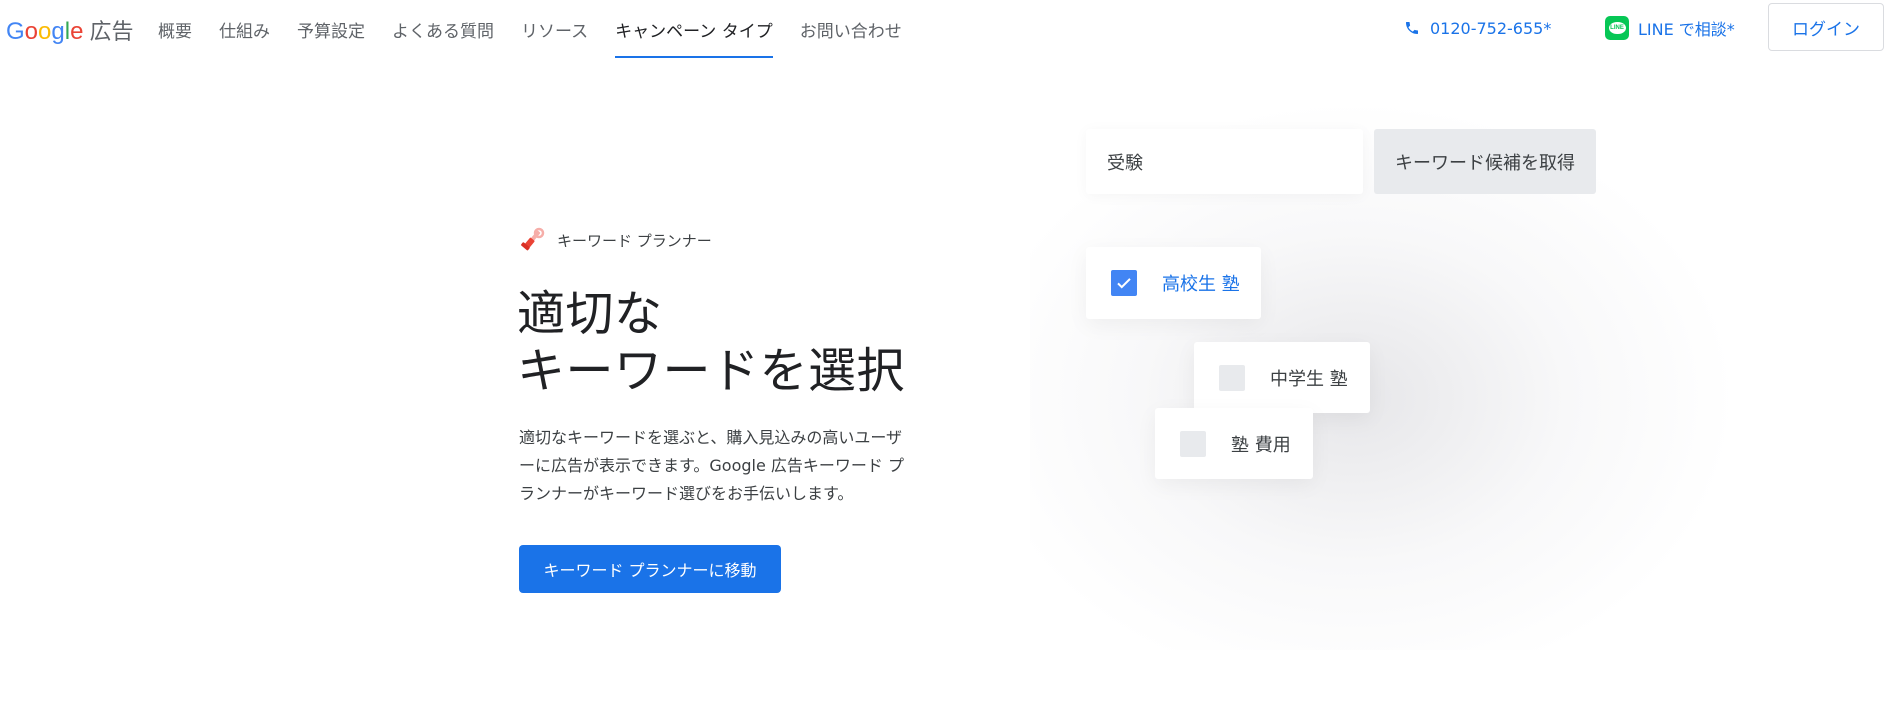  I want to click on logo-letter: G, so click(15, 31).